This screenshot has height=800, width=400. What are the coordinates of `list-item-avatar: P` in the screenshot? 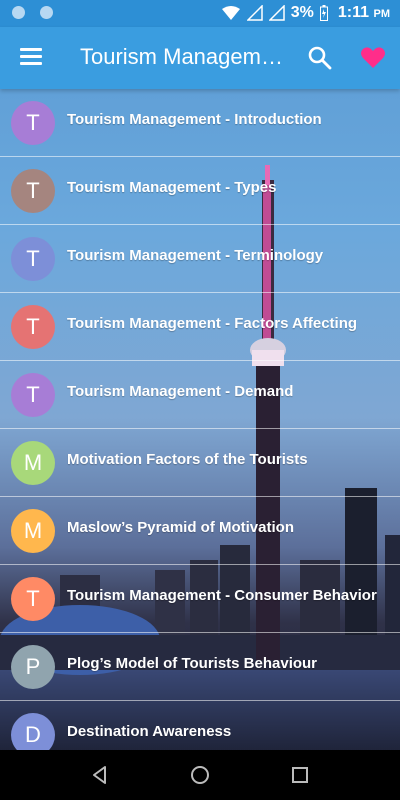 It's located at (33, 667).